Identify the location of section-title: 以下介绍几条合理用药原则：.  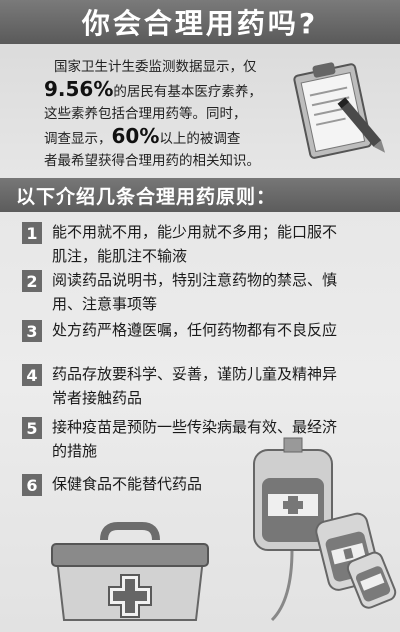
(146, 196).